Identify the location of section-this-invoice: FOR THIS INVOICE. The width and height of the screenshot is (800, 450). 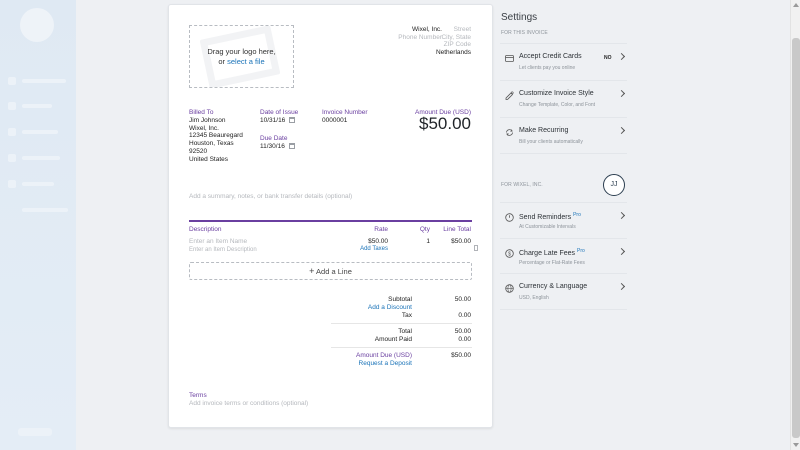
(524, 33).